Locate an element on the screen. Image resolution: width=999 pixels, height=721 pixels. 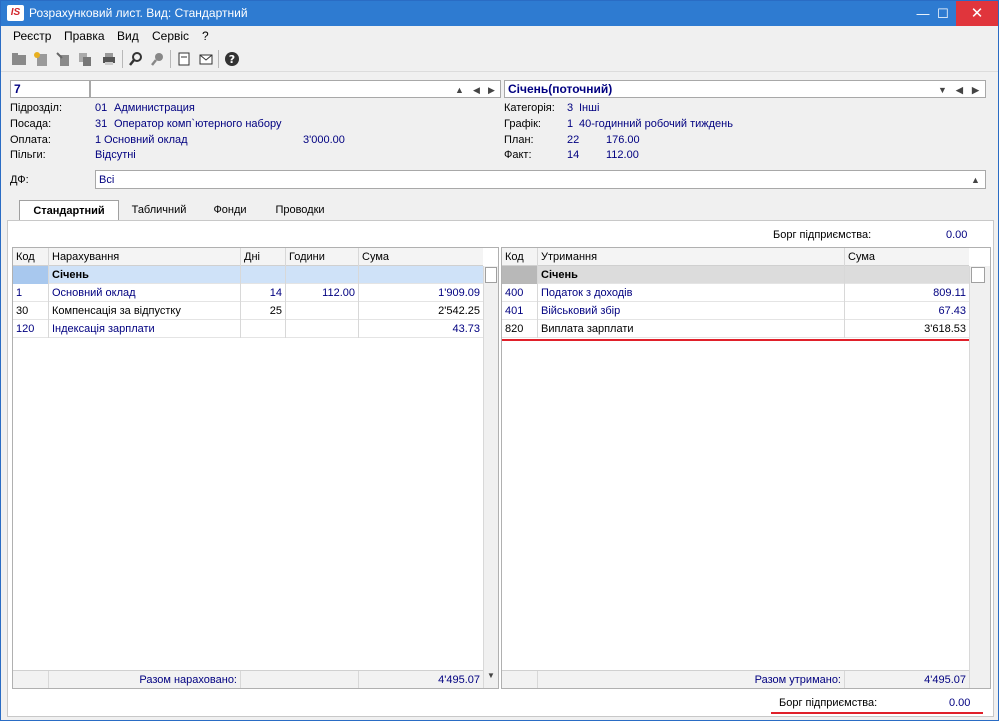
df-field: Всі ▲ is located at coordinates (540, 179).